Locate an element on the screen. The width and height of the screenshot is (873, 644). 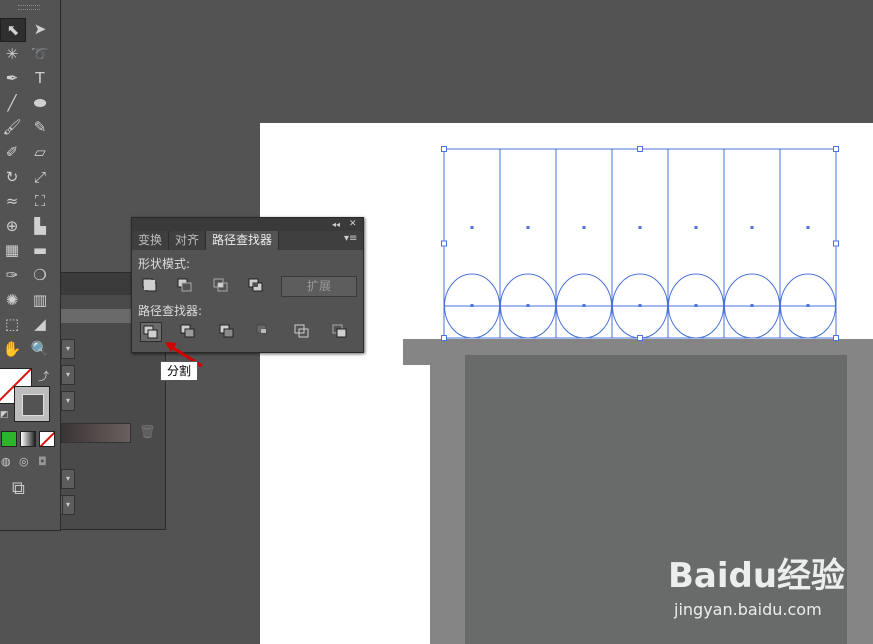
panel-tabs: 变换 对齐 路径查找器 is located at coordinates (247, 240).